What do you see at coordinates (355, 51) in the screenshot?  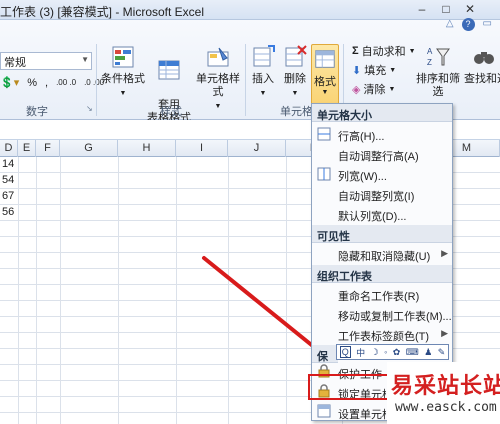 I see `sigma-icon: Σ` at bounding box center [355, 51].